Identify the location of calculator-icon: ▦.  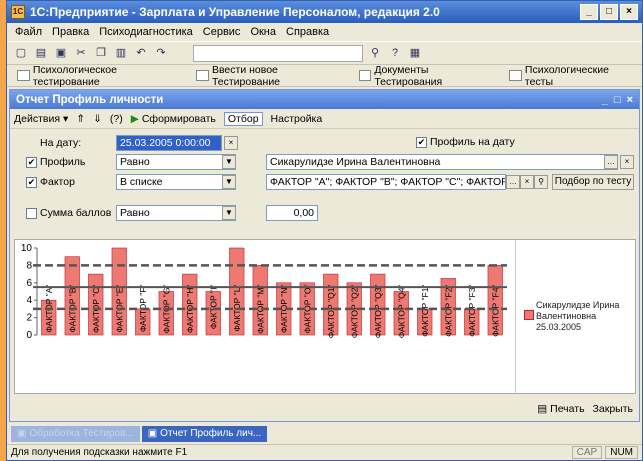
(415, 53).